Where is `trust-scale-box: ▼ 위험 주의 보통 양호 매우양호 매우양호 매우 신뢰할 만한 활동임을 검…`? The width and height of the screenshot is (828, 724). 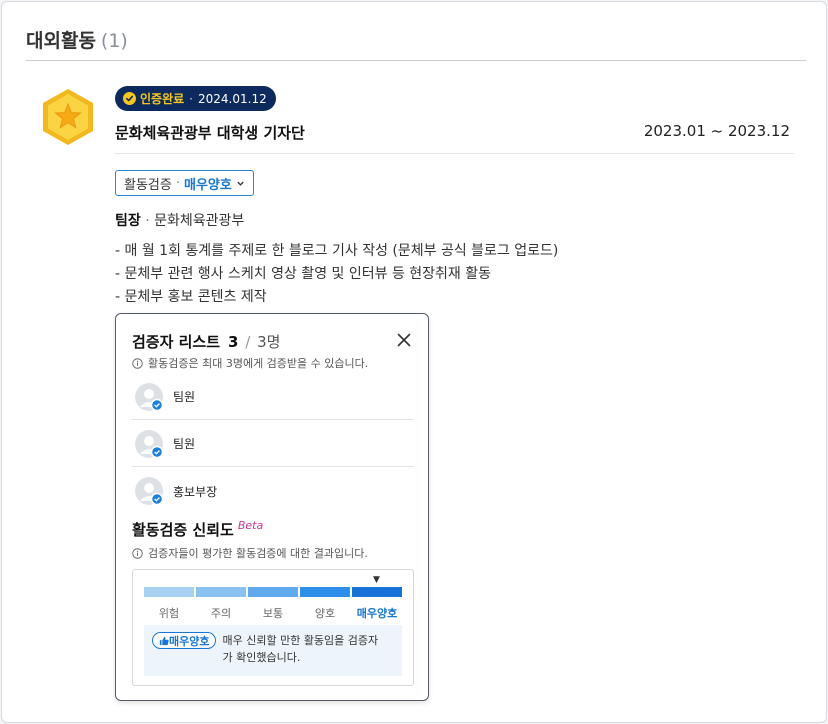 trust-scale-box: ▼ 위험 주의 보통 양호 매우양호 매우양호 매우 신뢰할 만한 활동임을 검… is located at coordinates (273, 627).